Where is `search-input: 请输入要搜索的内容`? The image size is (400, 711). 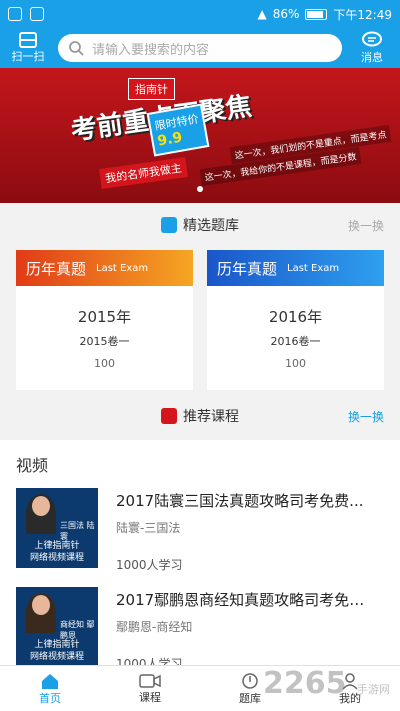
search-input: 请输入要搜索的内容 is located at coordinates (200, 48).